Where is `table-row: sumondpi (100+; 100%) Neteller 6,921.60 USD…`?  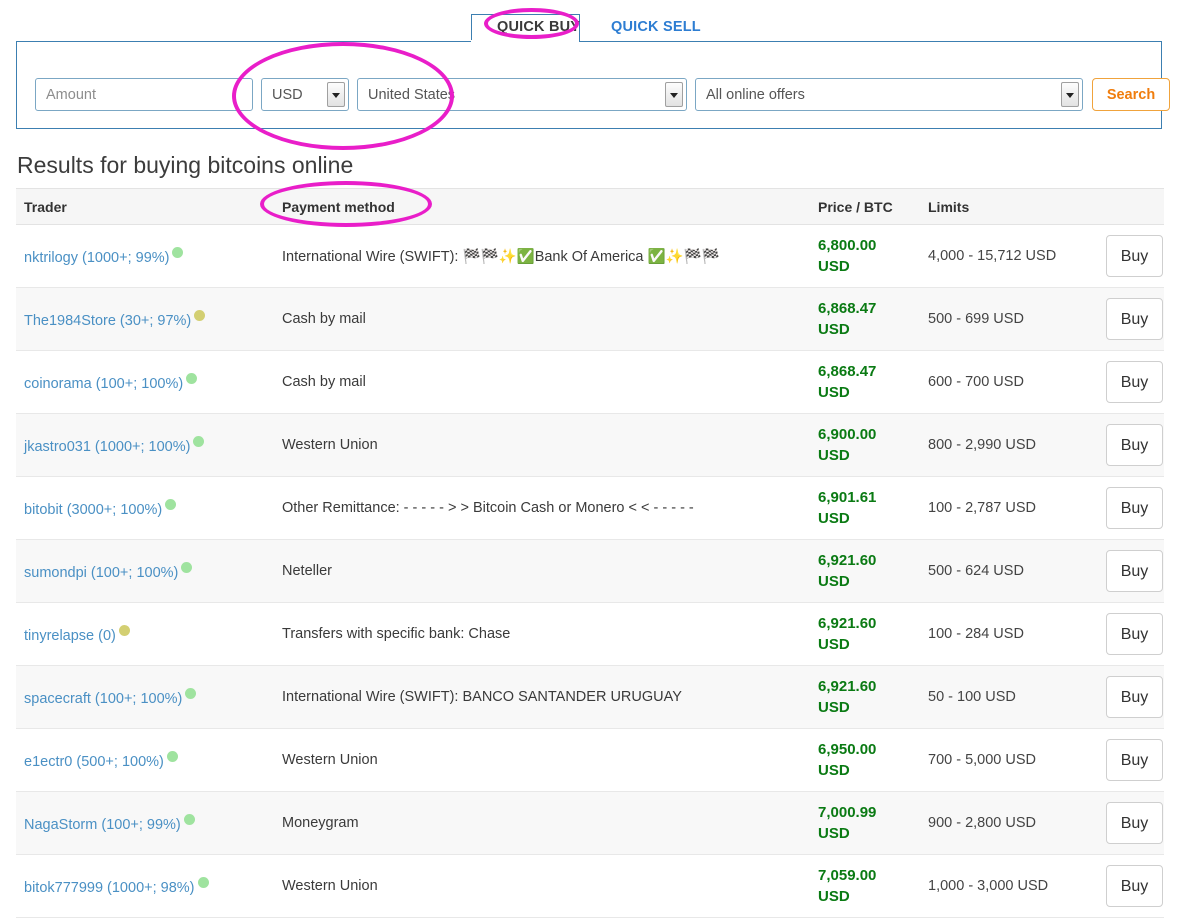 table-row: sumondpi (100+; 100%) Neteller 6,921.60 USD… is located at coordinates (590, 571).